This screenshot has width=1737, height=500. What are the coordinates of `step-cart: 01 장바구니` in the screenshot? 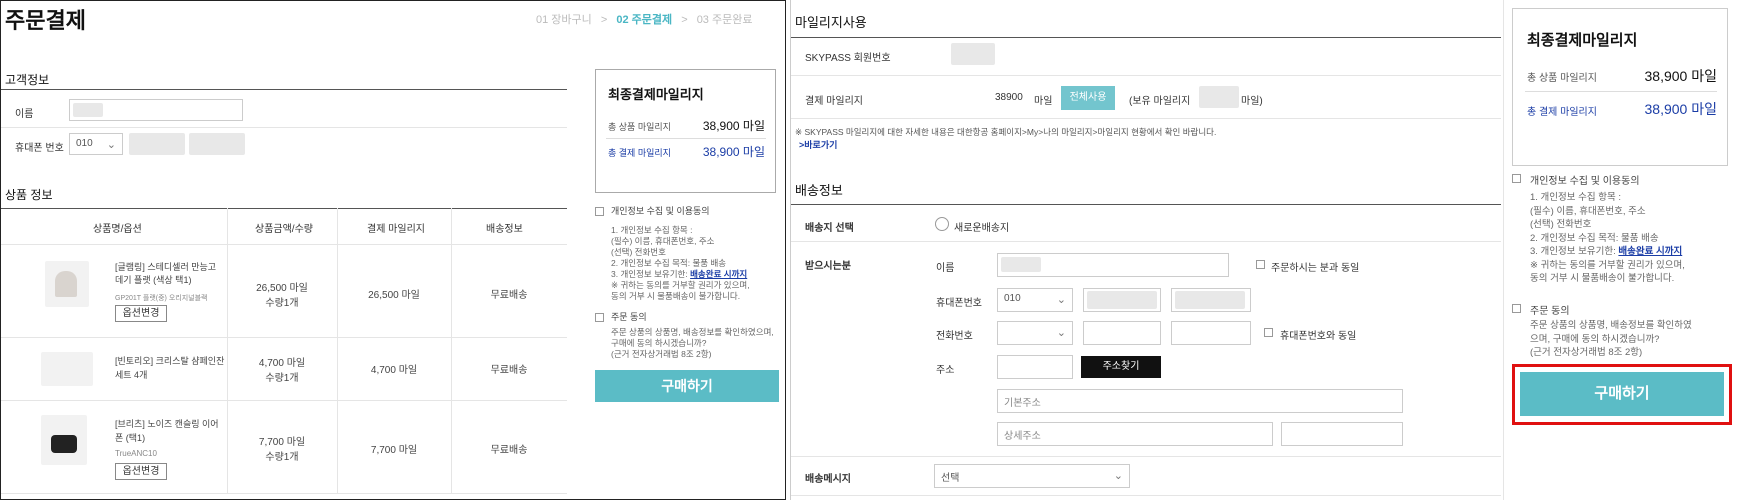 It's located at (564, 20).